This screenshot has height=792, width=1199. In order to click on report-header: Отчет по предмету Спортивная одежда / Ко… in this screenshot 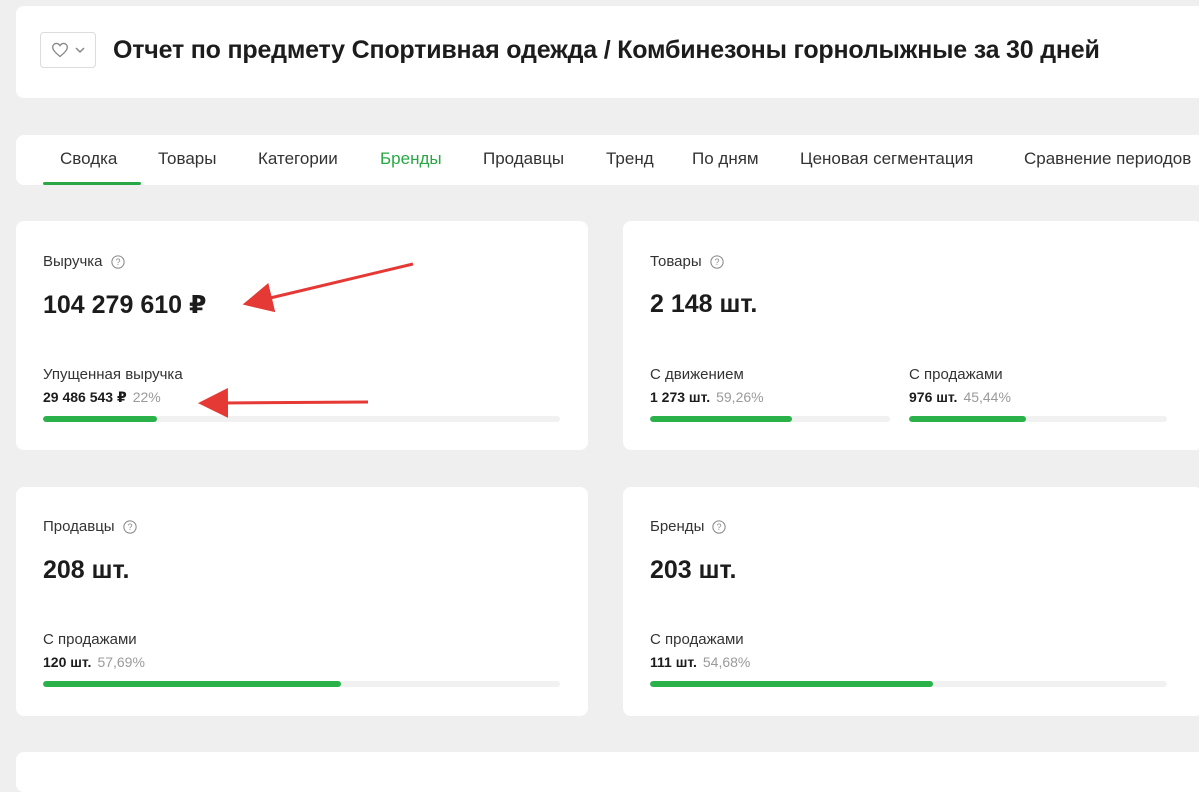, I will do `click(607, 52)`.